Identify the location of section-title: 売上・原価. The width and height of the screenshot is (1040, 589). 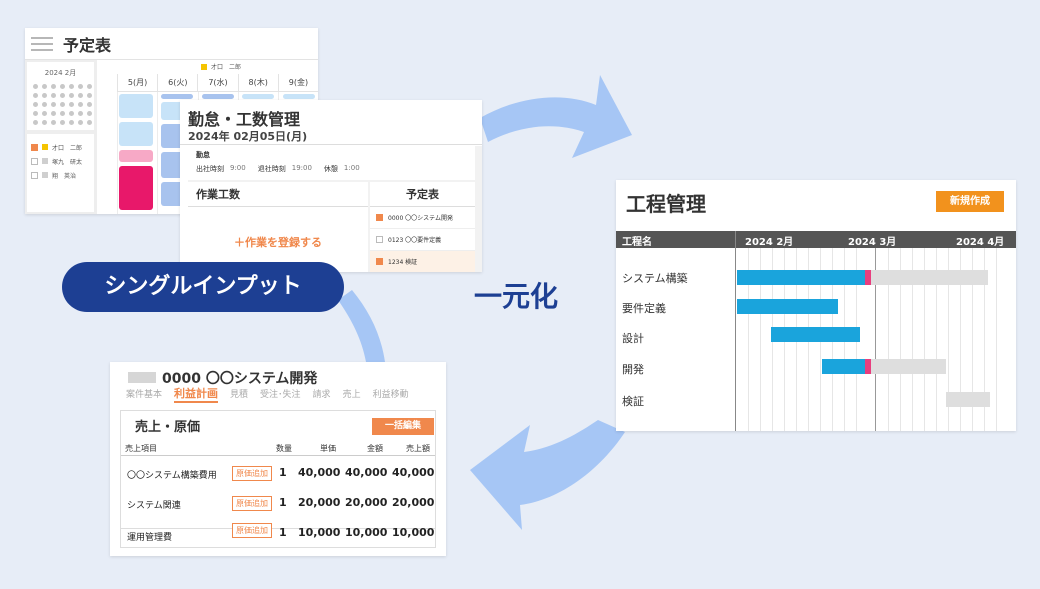
(168, 427).